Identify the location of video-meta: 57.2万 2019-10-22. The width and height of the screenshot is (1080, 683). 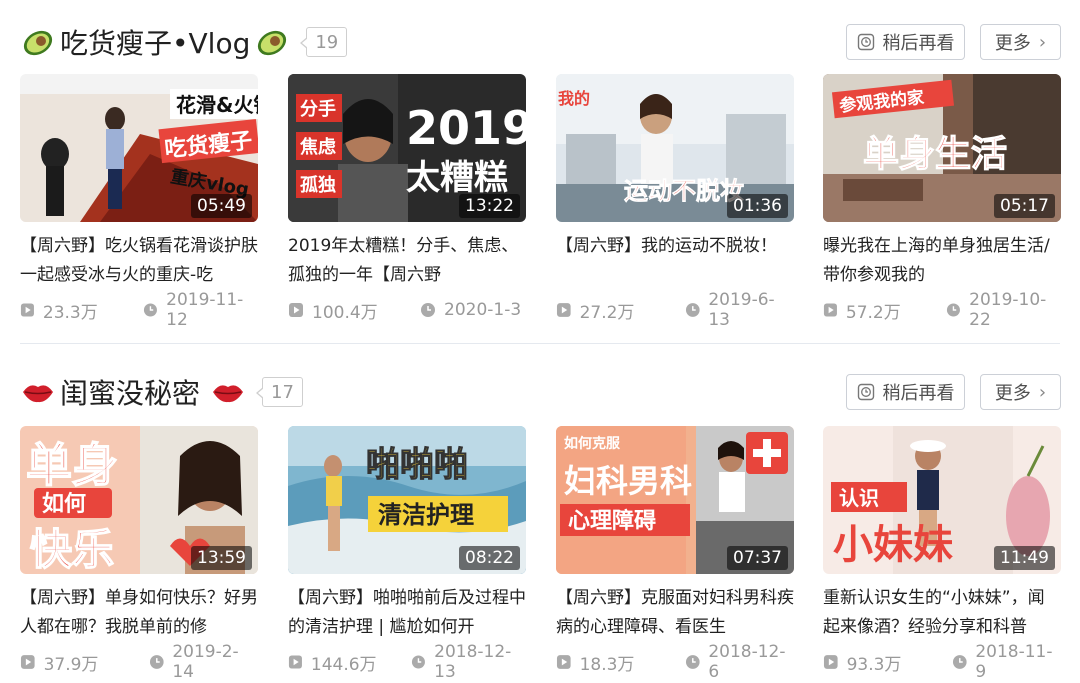
(942, 310).